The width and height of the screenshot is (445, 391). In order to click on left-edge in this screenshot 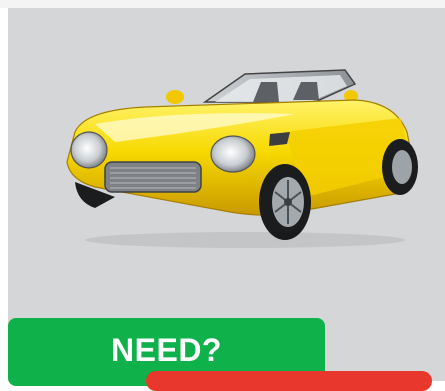, I will do `click(4, 194)`.